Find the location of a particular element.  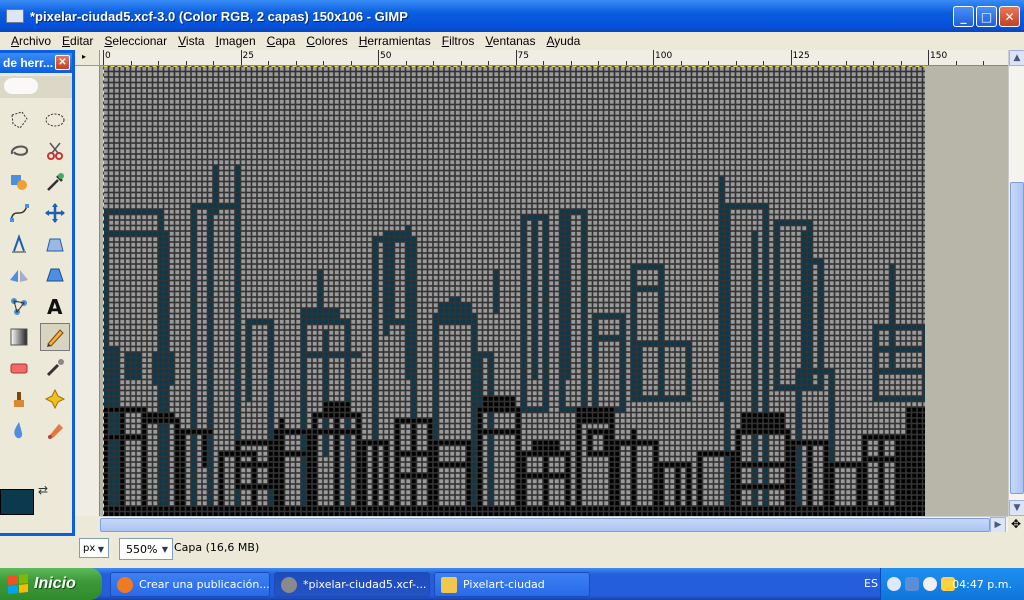

menu-seleccionar: Seleccionar is located at coordinates (136, 41).